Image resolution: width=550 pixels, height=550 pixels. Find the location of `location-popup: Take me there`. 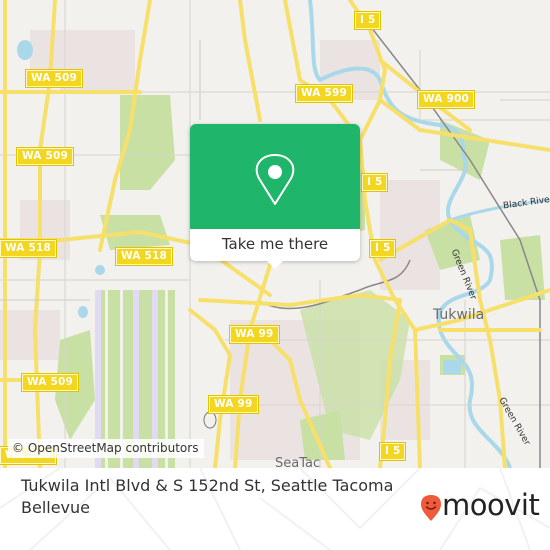

location-popup: Take me there is located at coordinates (275, 196).